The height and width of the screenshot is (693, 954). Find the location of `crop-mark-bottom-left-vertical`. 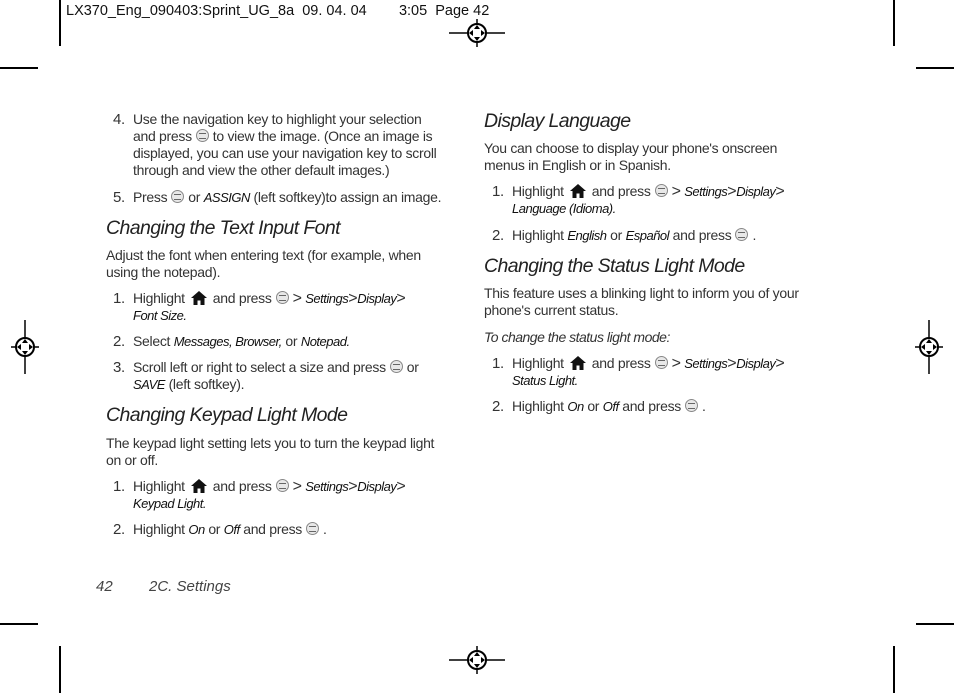

crop-mark-bottom-left-vertical is located at coordinates (60, 669).